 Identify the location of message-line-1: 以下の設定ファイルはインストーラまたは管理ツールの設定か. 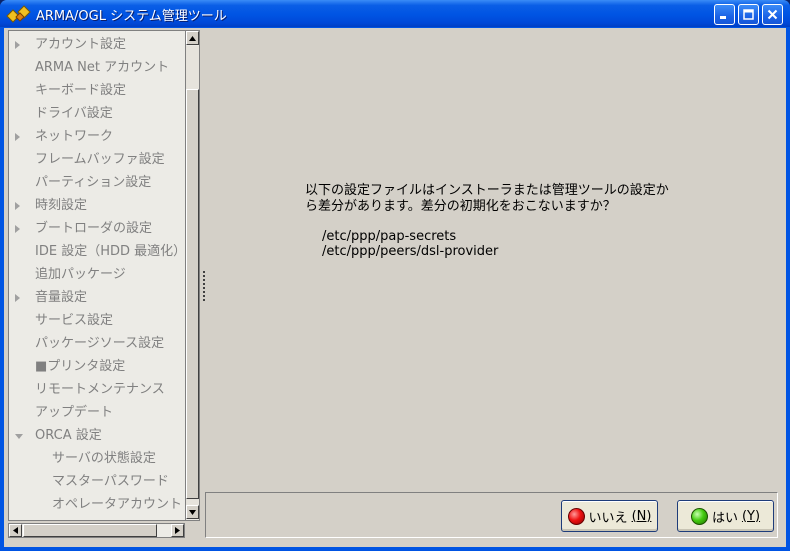
(487, 190).